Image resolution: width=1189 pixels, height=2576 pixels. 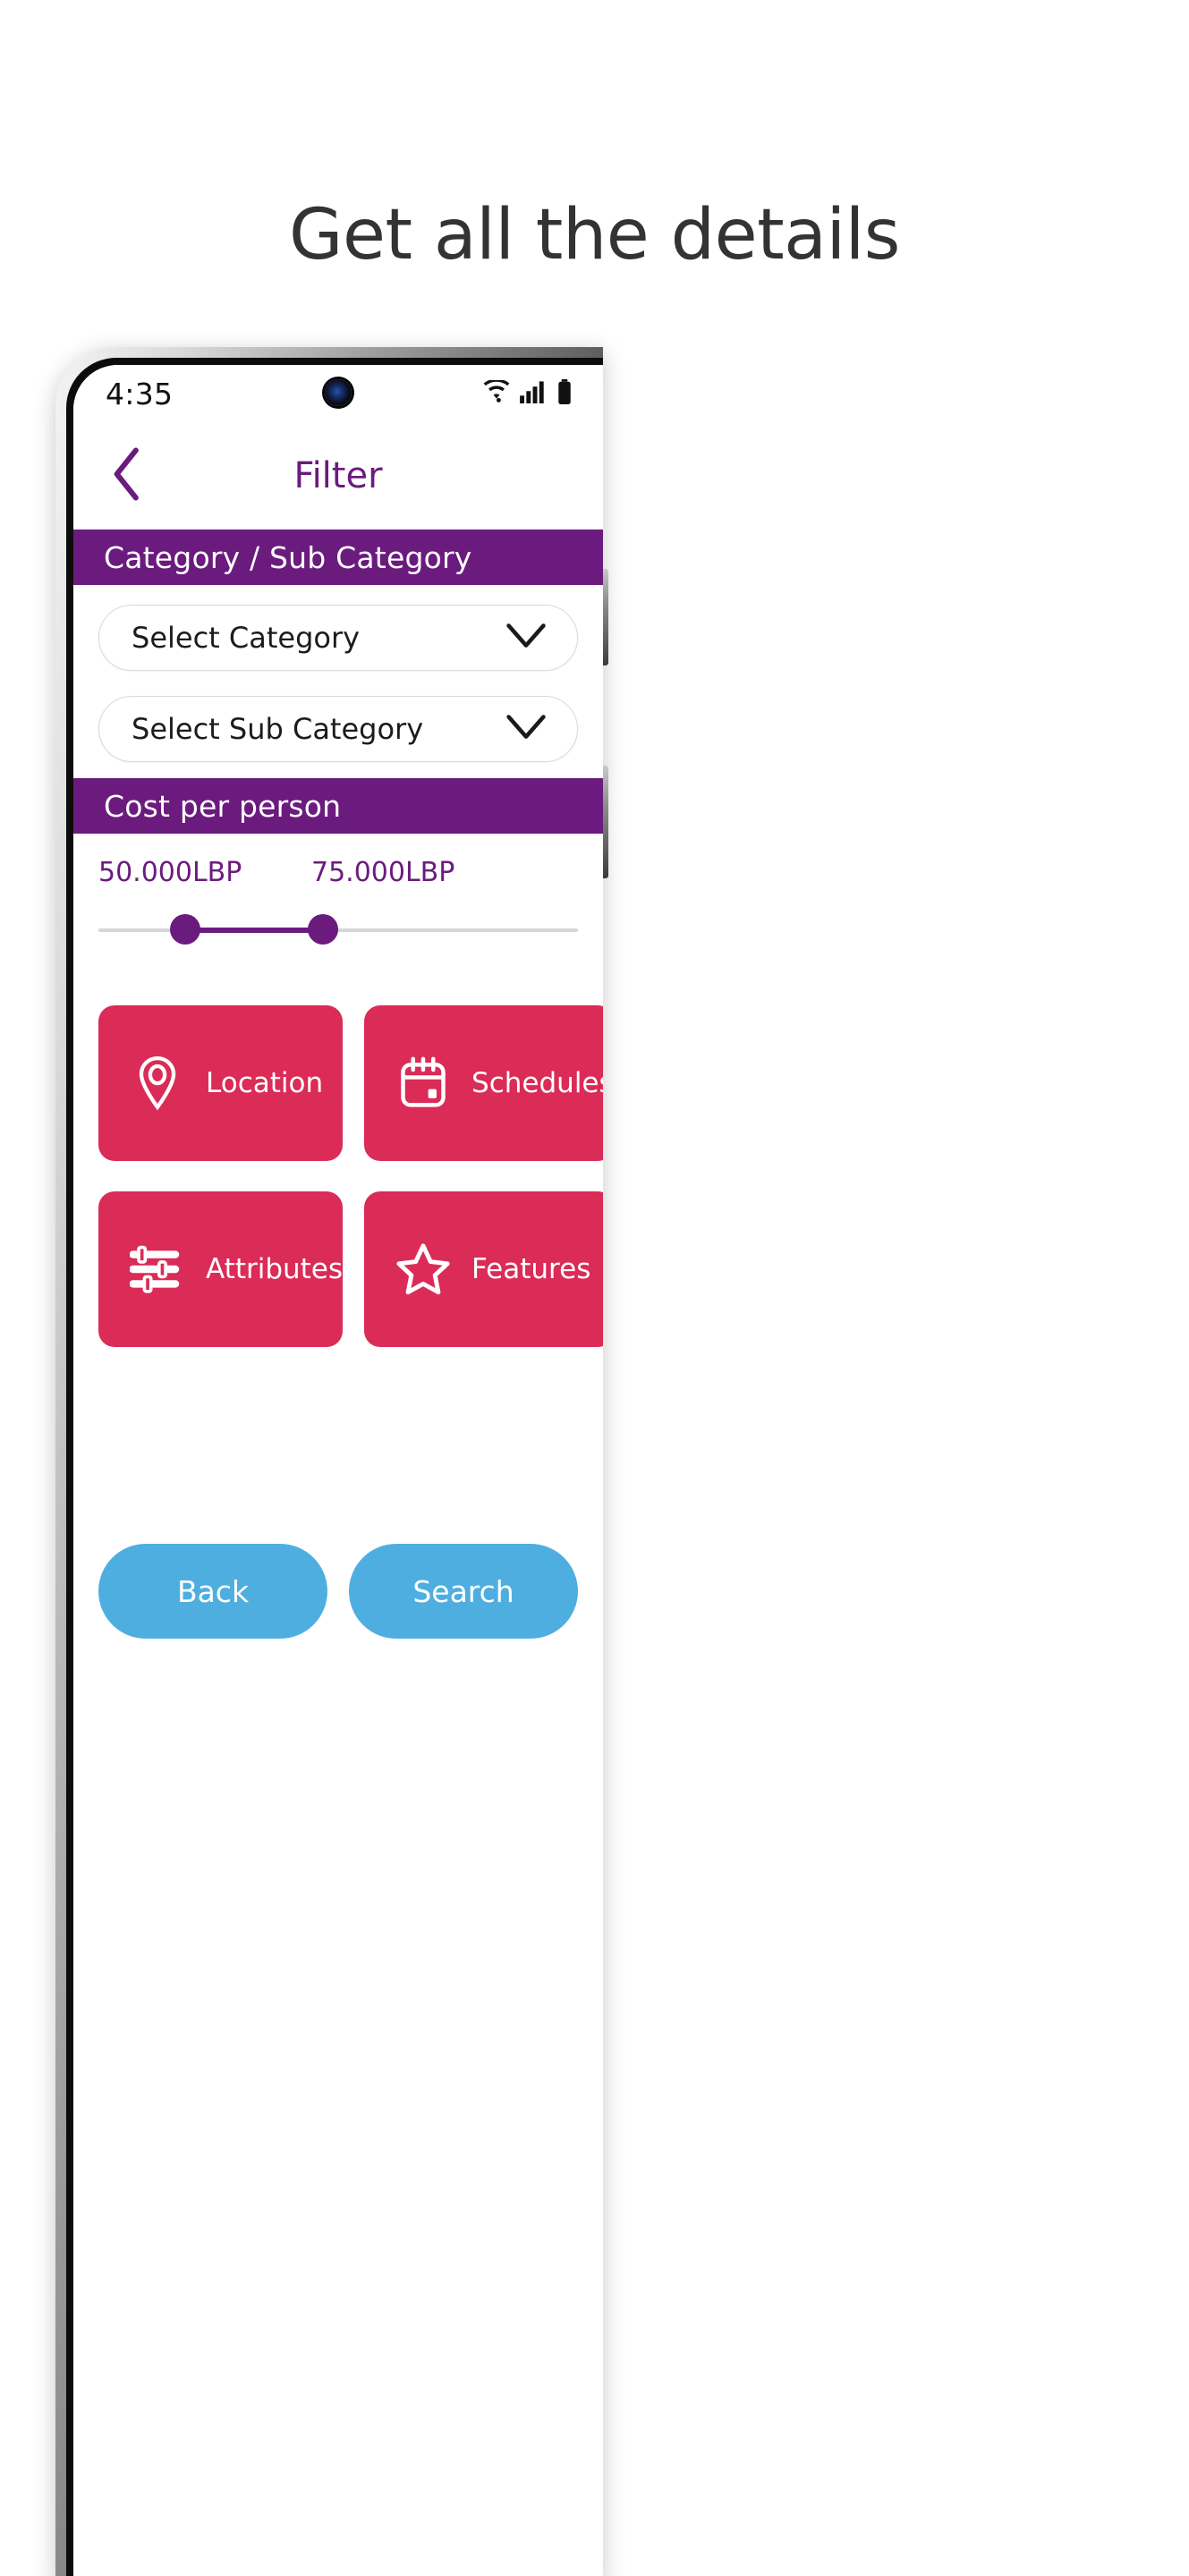 What do you see at coordinates (338, 557) in the screenshot?
I see `section-header-category: Category / Sub Category` at bounding box center [338, 557].